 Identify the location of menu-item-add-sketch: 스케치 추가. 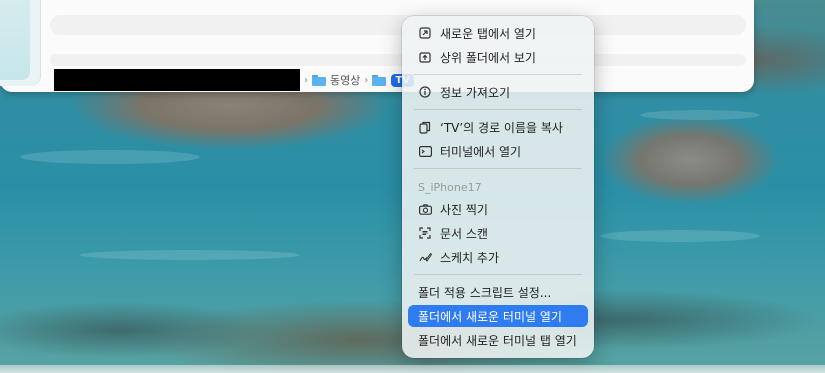
(498, 257).